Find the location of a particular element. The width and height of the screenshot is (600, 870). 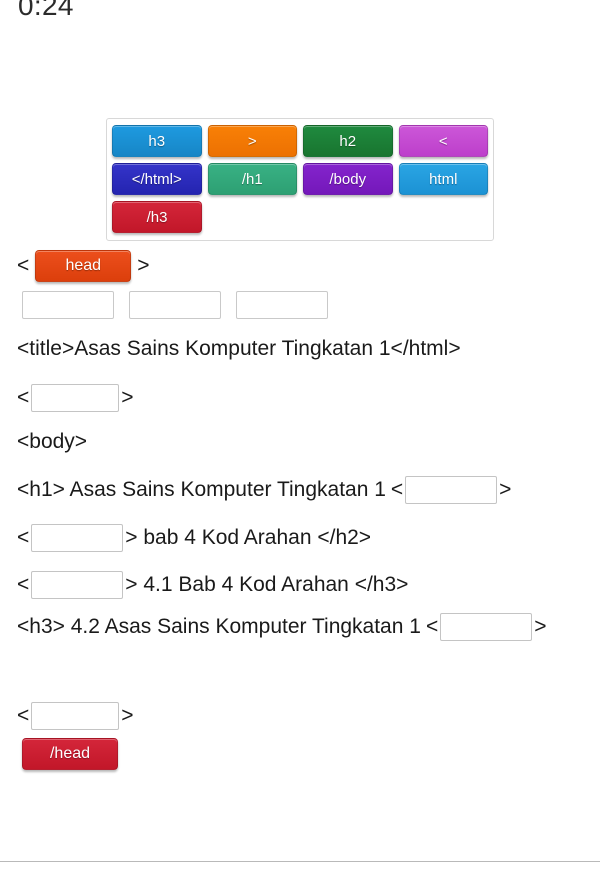

countdown-timer: 0:24 is located at coordinates (46, 10).